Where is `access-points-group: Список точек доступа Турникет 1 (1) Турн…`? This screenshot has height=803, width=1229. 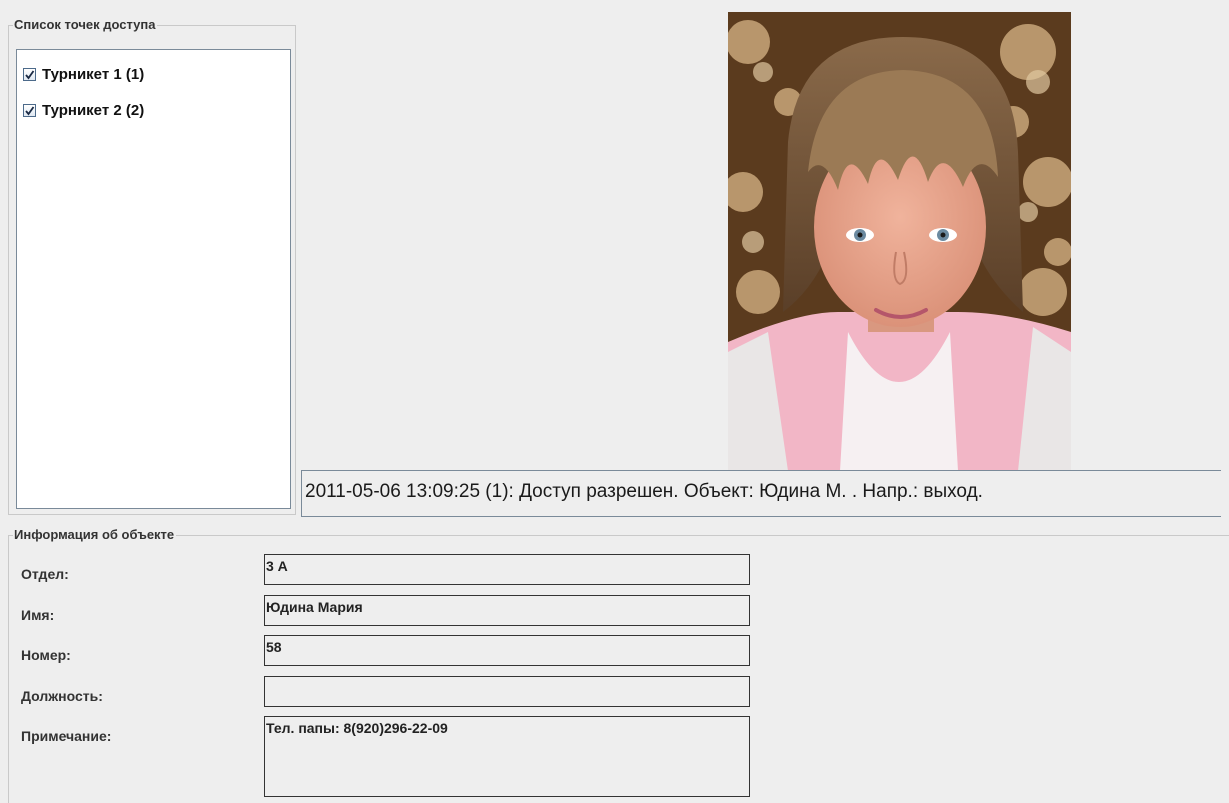
access-points-group: Список точек доступа Турникет 1 (1) Турн… is located at coordinates (152, 266).